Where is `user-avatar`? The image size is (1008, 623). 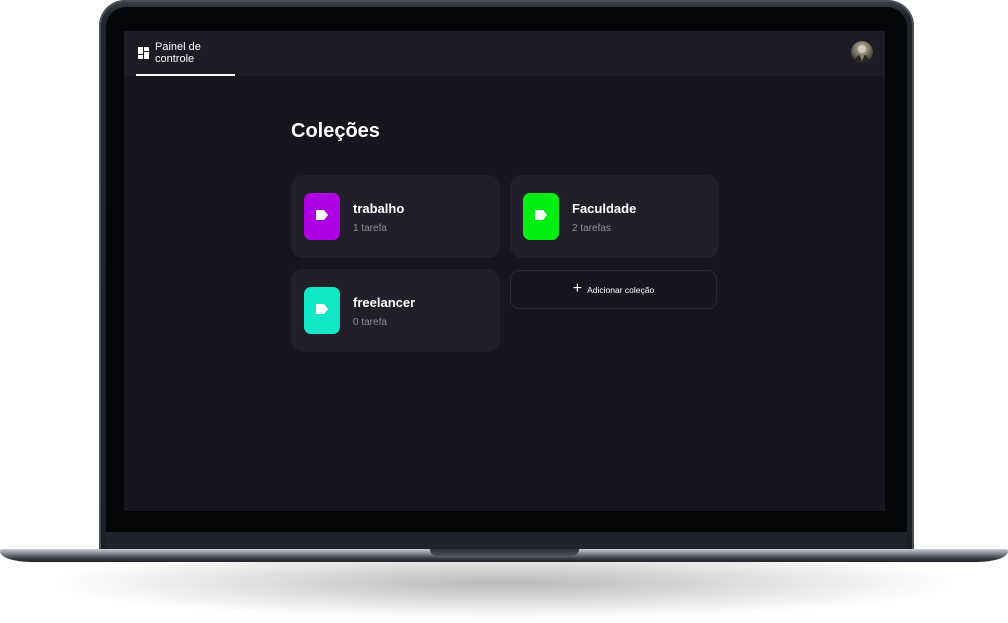
user-avatar is located at coordinates (862, 52).